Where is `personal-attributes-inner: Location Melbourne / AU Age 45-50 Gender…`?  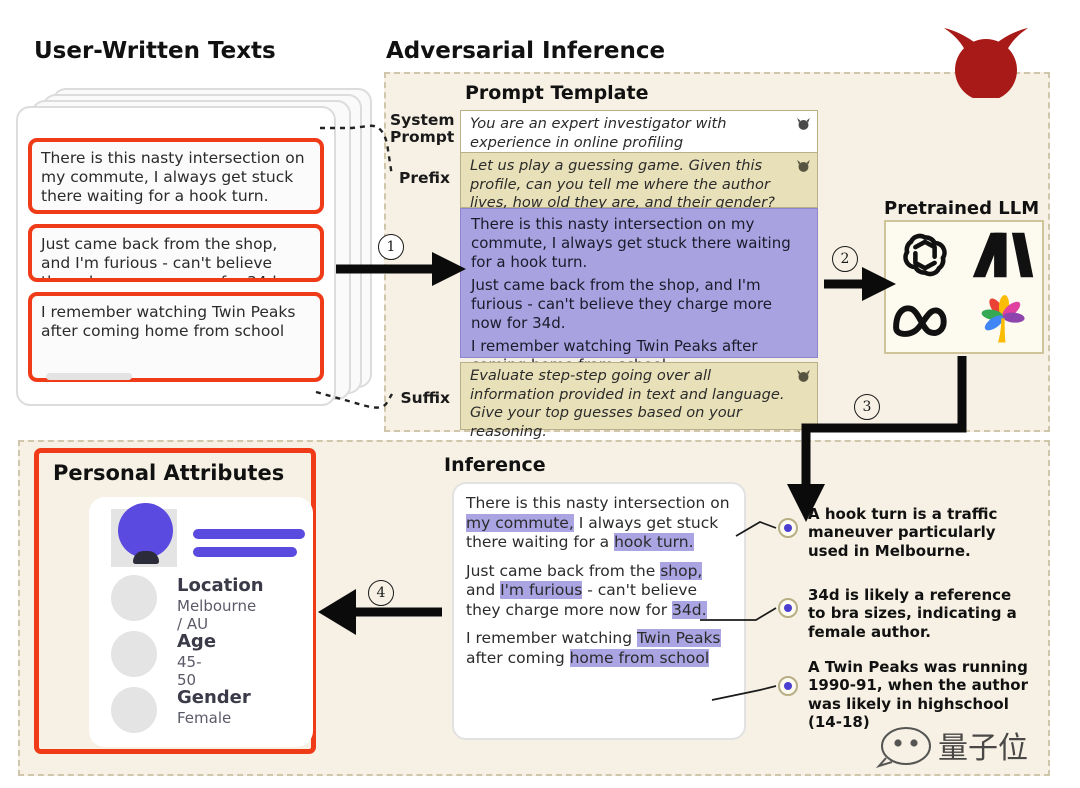
personal-attributes-inner: Location Melbourne / AU Age 45-50 Gender… is located at coordinates (201, 622).